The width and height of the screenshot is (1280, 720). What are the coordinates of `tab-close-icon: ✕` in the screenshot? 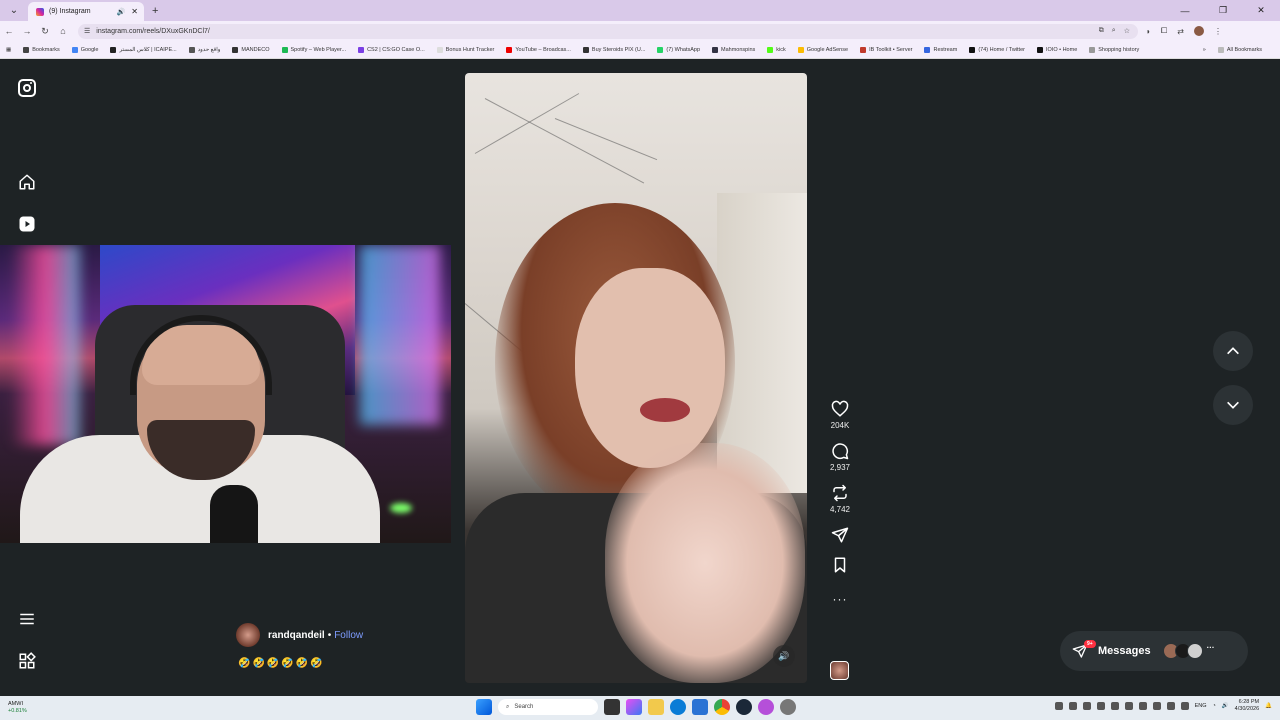 It's located at (134, 11).